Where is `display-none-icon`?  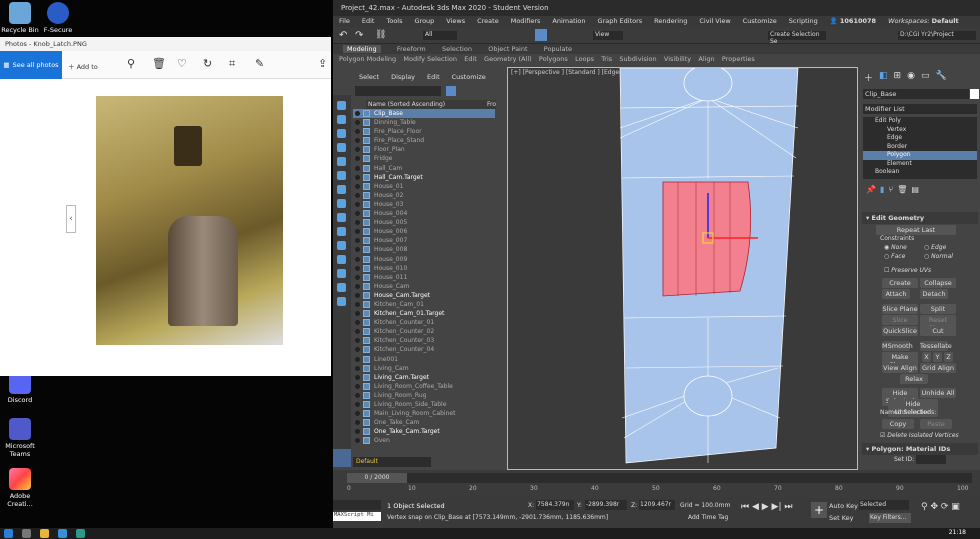 display-none-icon is located at coordinates (341, 287).